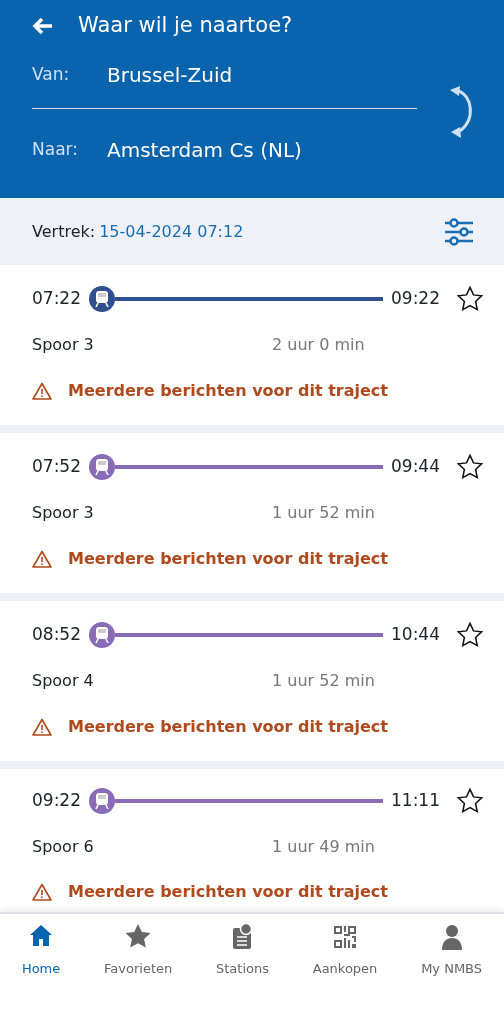 The height and width of the screenshot is (1024, 504). What do you see at coordinates (64, 231) in the screenshot?
I see `departure-label: Vertrek:` at bounding box center [64, 231].